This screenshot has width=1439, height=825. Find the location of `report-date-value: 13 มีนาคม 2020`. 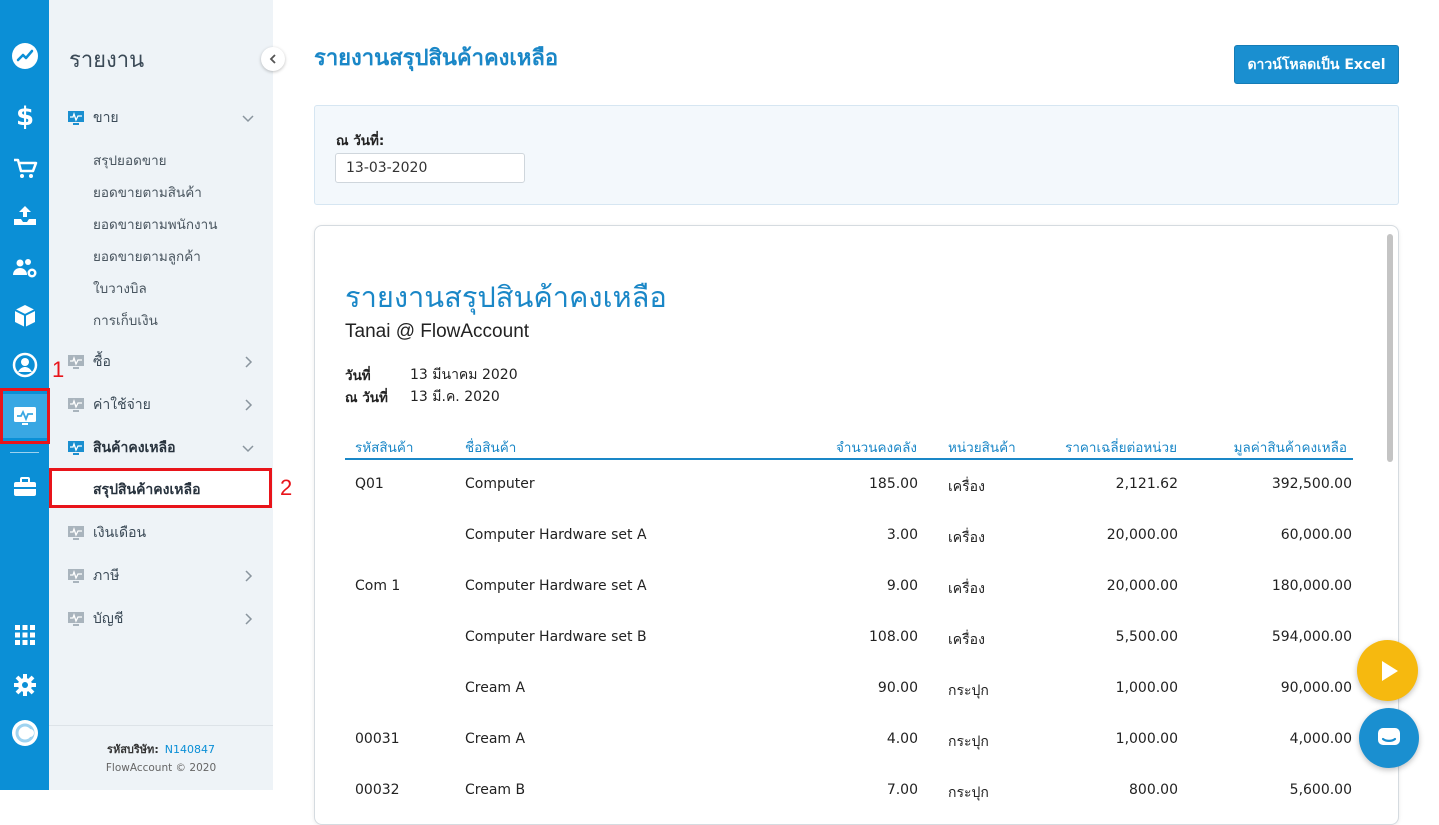

report-date-value: 13 มีนาคม 2020 is located at coordinates (464, 375).